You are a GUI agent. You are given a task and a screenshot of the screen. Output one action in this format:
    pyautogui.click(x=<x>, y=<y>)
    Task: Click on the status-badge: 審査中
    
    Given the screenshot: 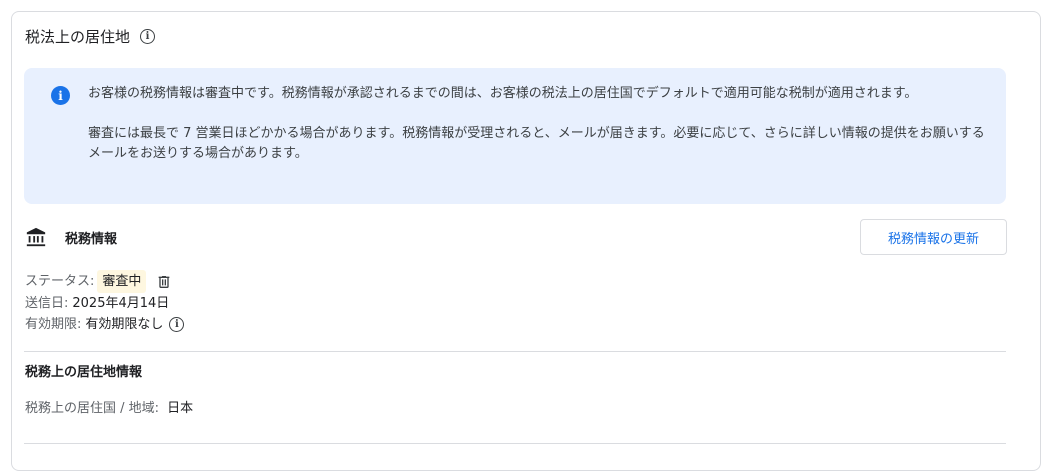 What is the action you would take?
    pyautogui.click(x=122, y=281)
    